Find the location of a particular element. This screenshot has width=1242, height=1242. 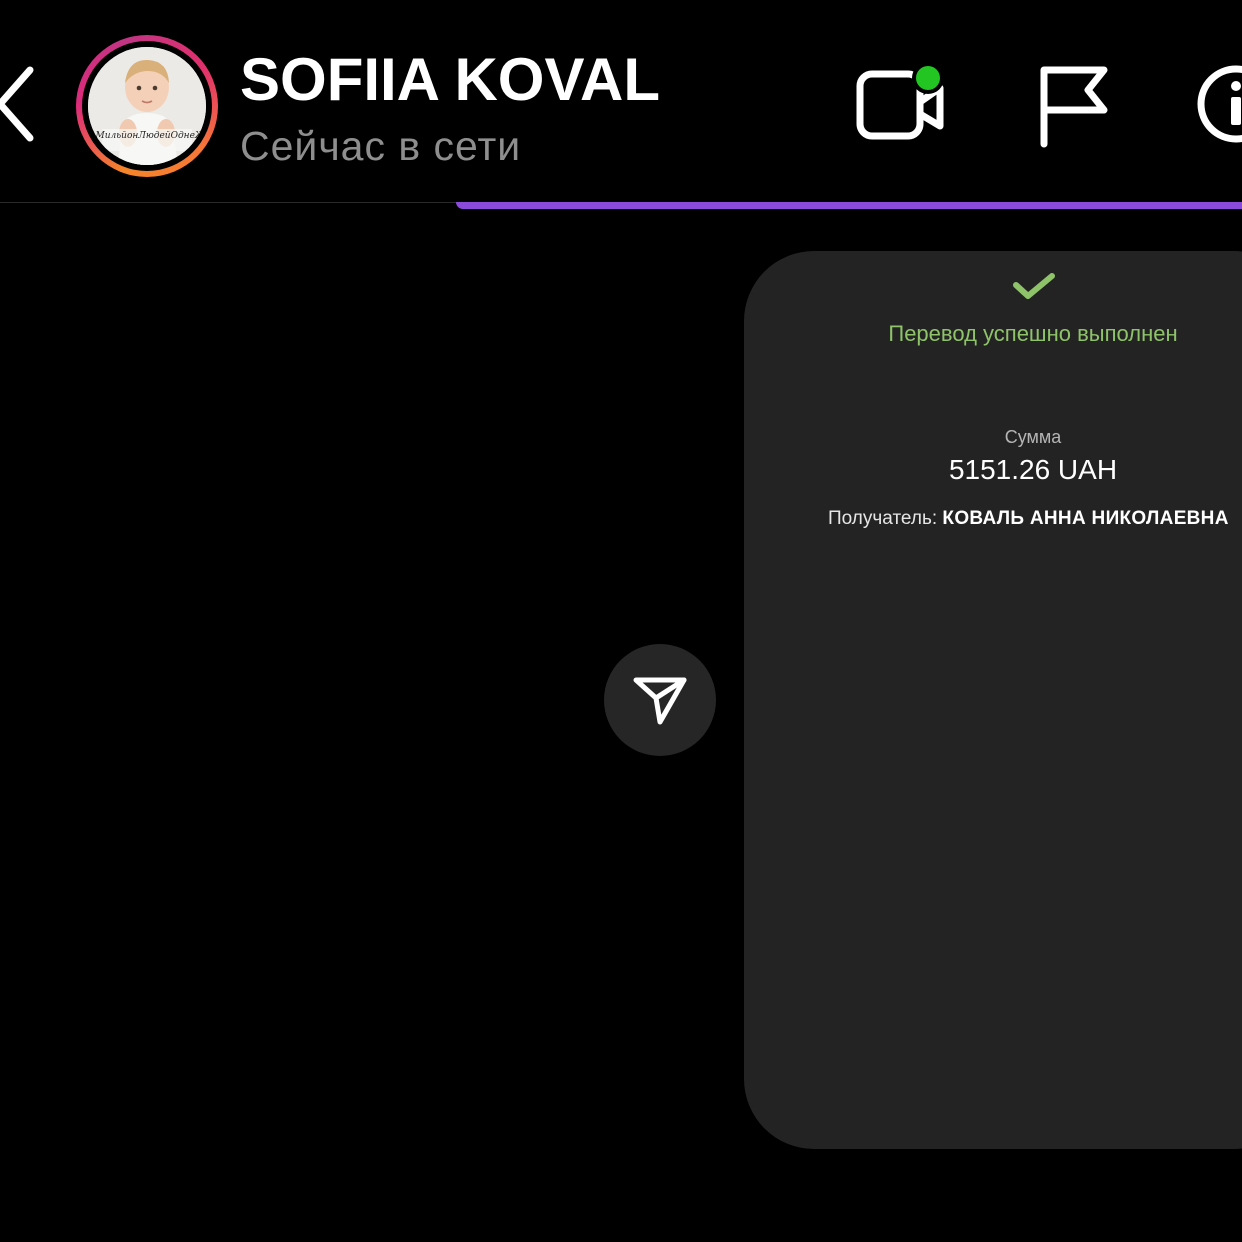

chevron-left-icon is located at coordinates (17, 104).